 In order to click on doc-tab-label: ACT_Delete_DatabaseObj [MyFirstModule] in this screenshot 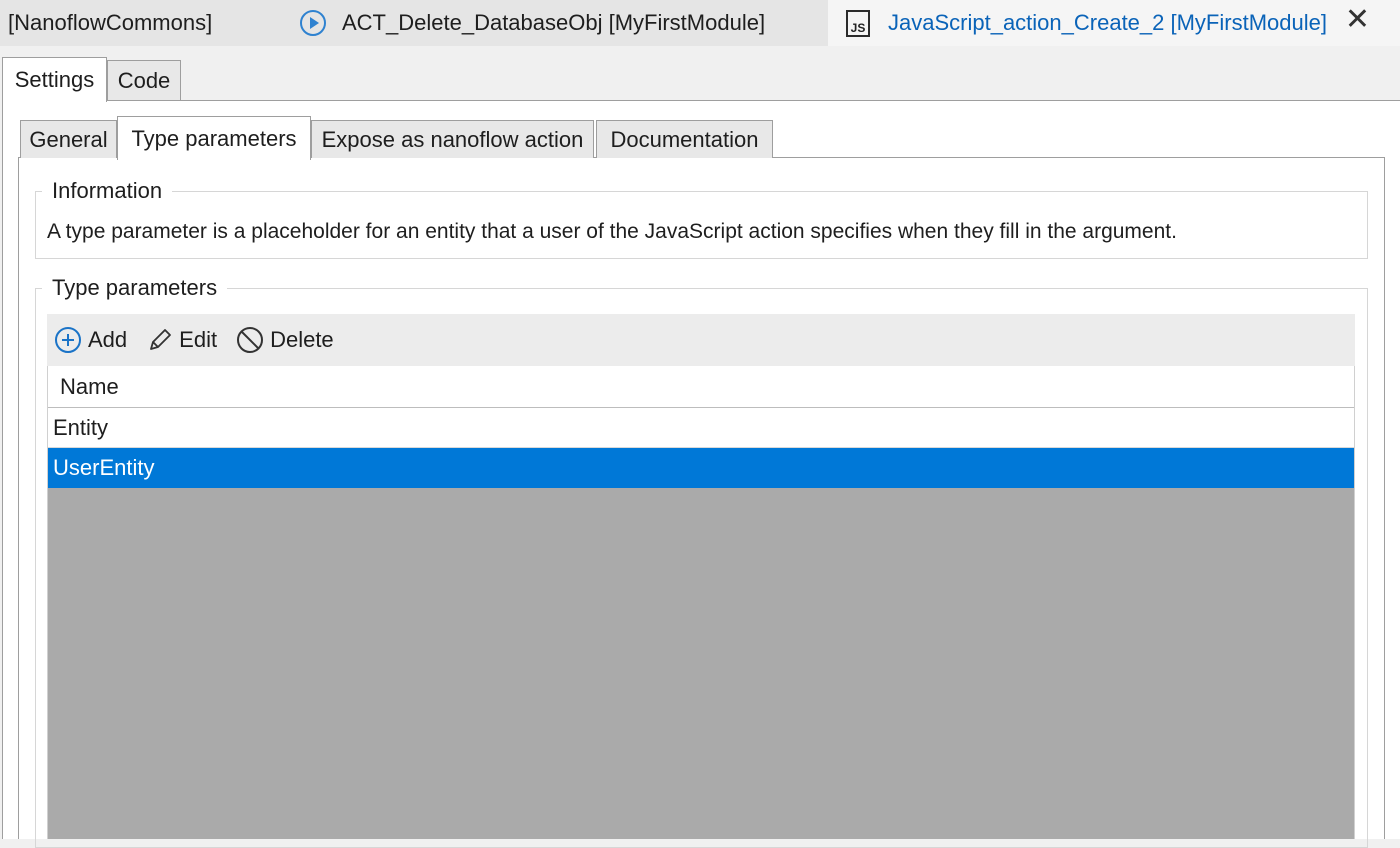, I will do `click(554, 22)`.